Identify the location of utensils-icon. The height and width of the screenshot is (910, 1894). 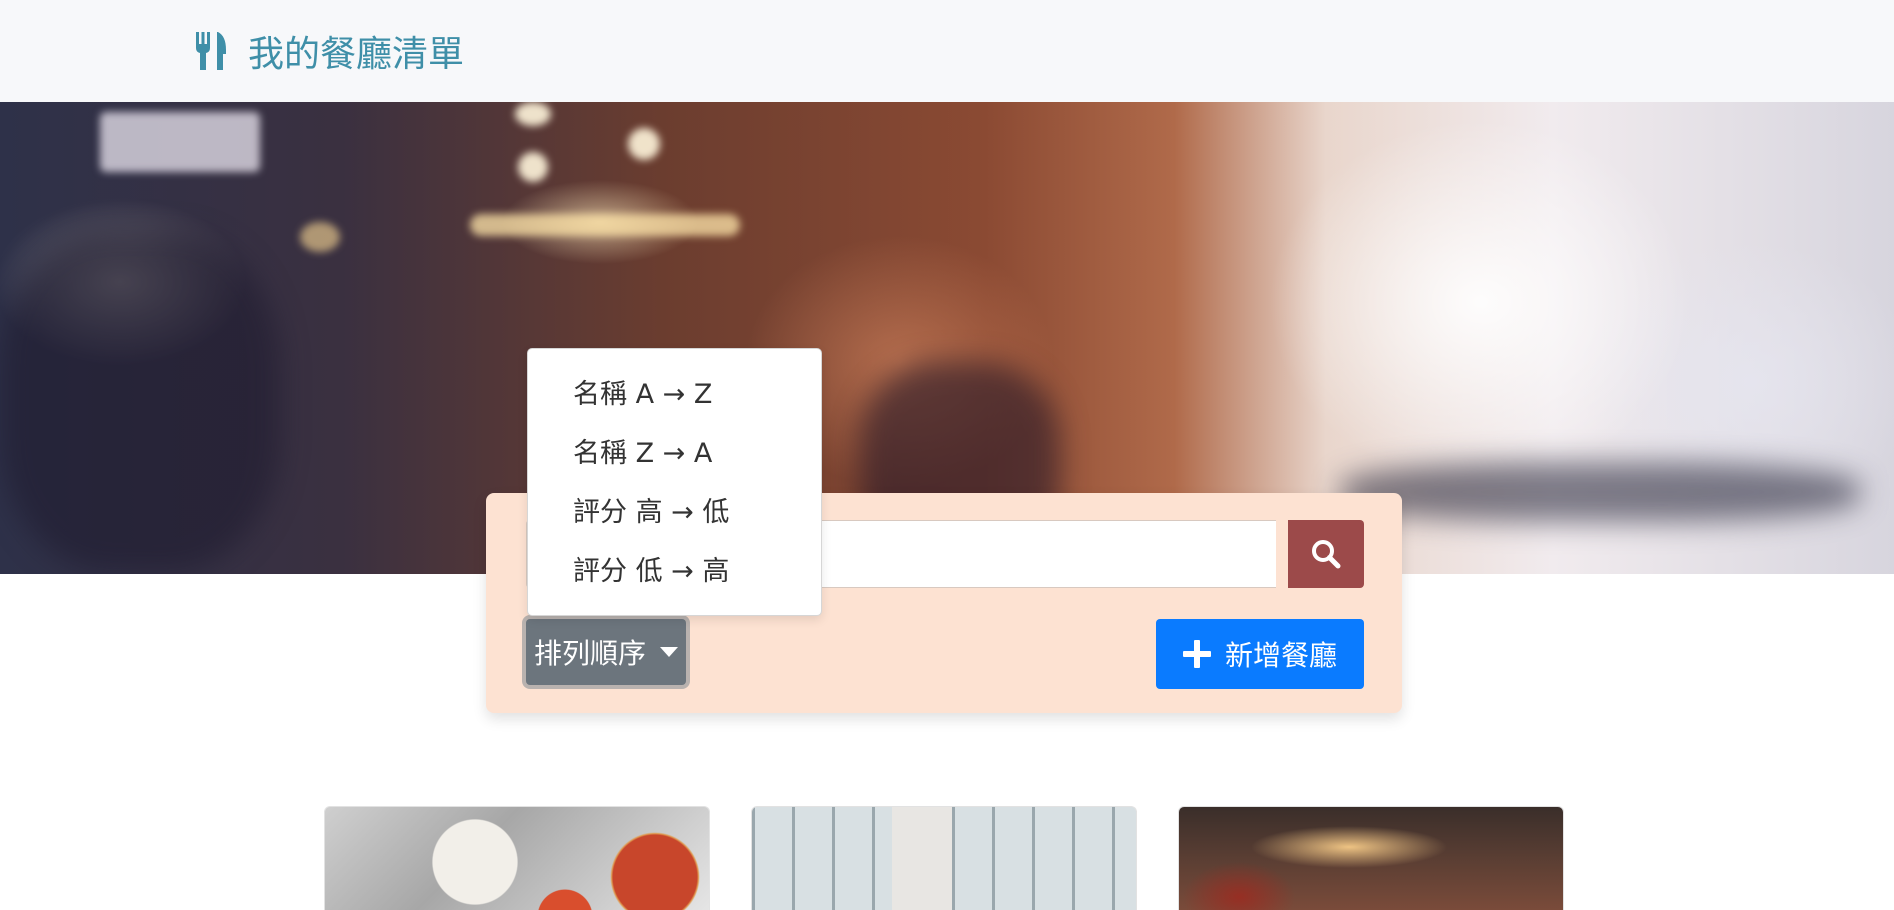
(211, 51).